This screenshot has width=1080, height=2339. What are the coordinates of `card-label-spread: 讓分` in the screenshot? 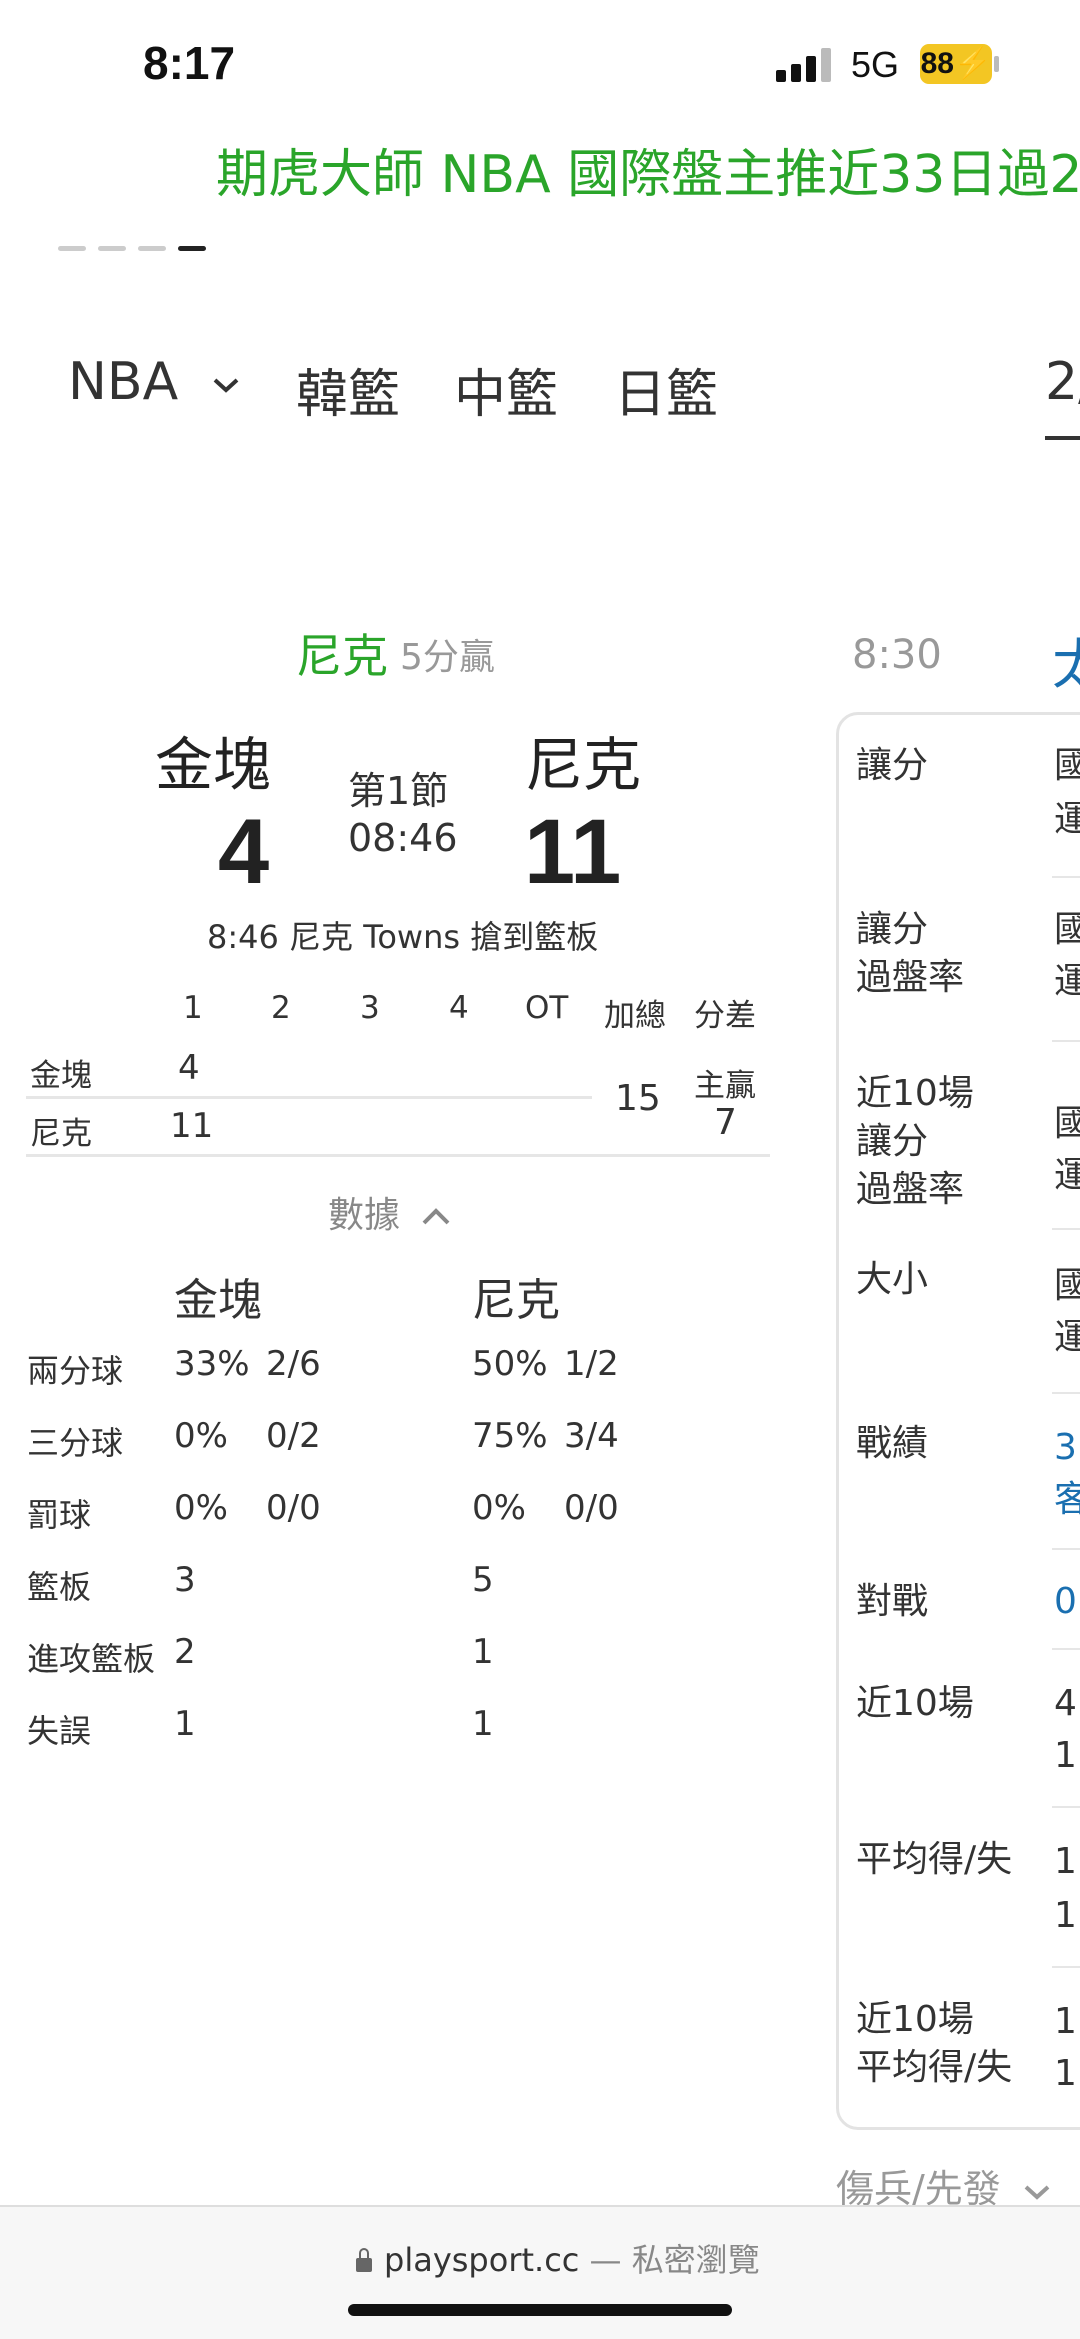 It's located at (892, 765).